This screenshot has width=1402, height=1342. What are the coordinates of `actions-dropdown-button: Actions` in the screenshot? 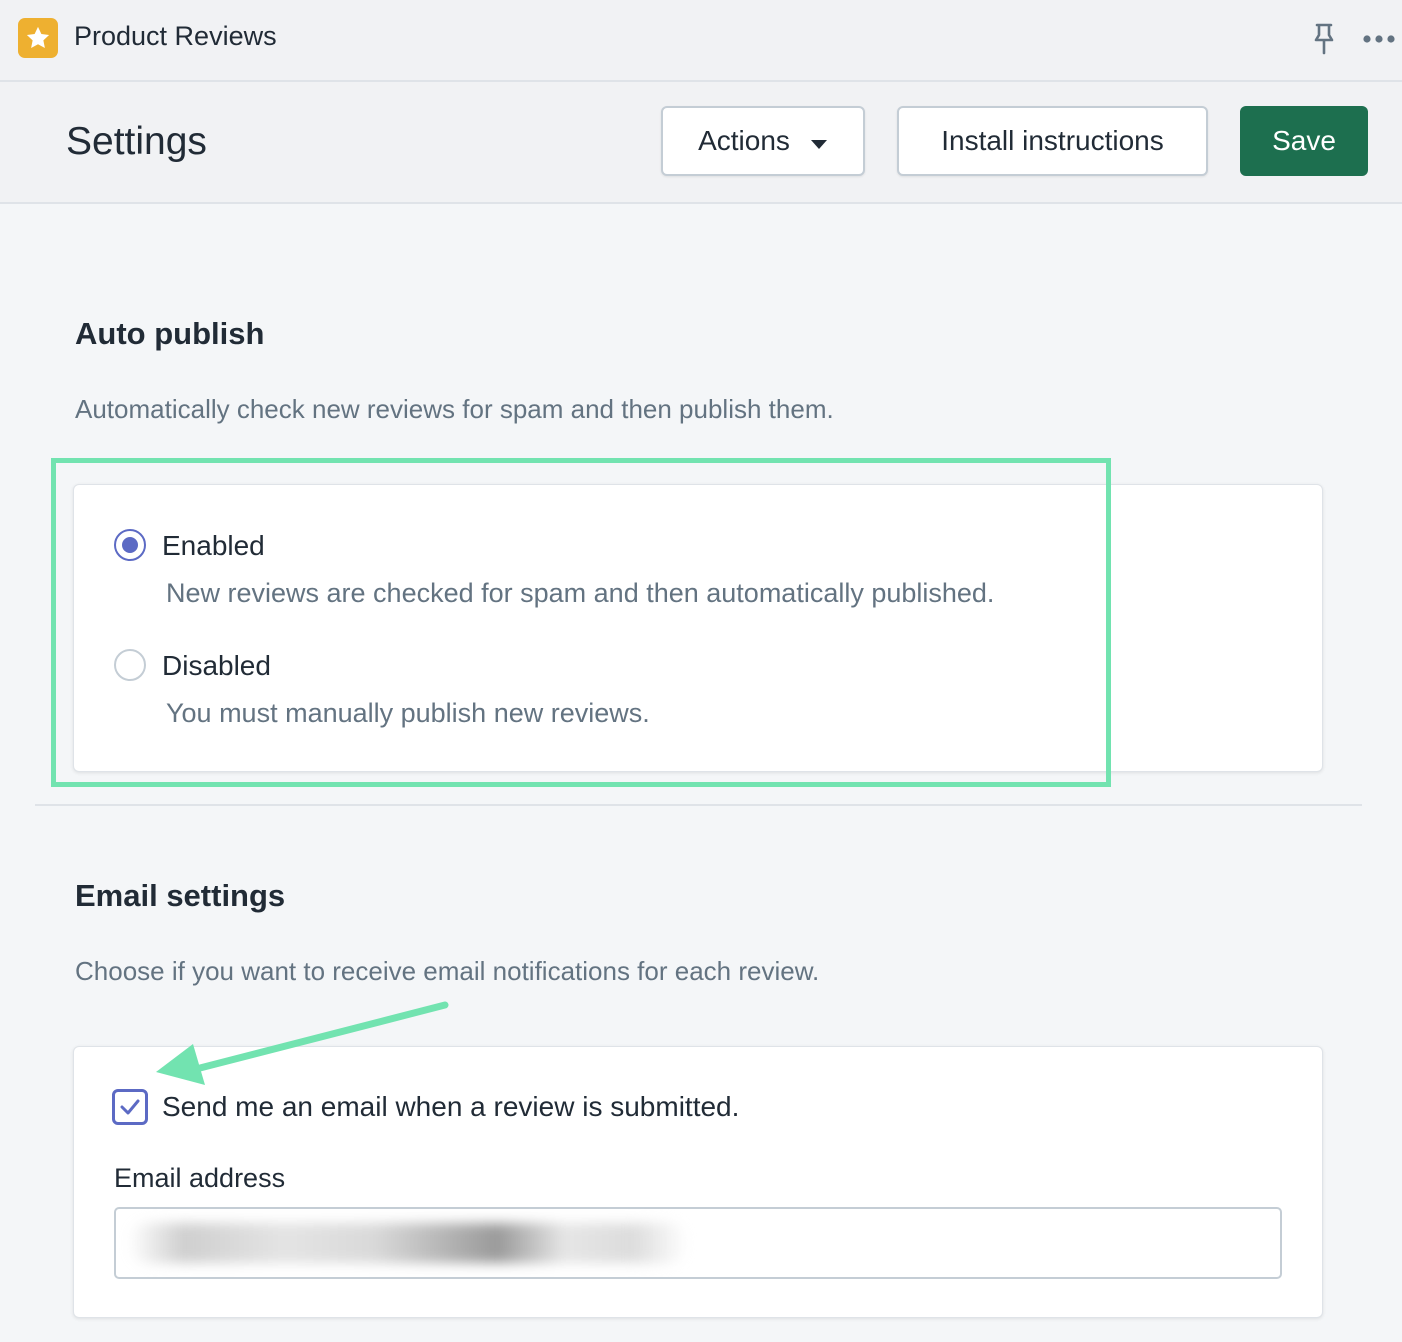 It's located at (763, 141).